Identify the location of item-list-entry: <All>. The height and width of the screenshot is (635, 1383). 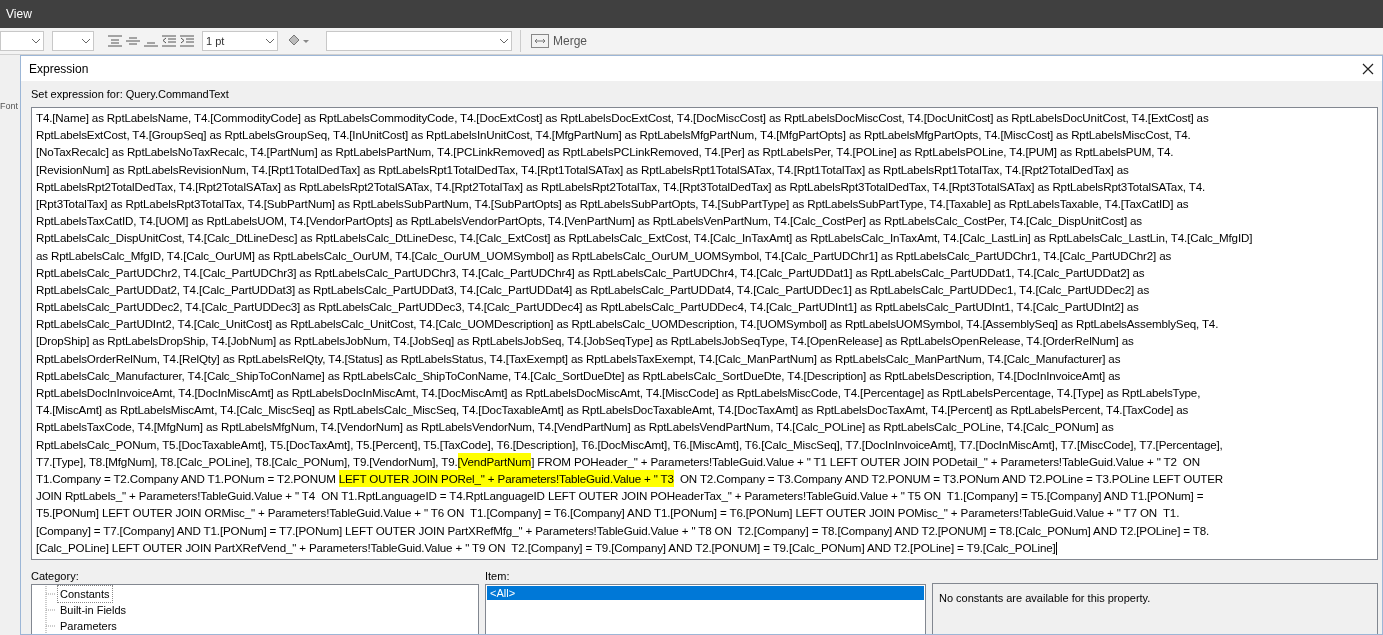
(705, 593).